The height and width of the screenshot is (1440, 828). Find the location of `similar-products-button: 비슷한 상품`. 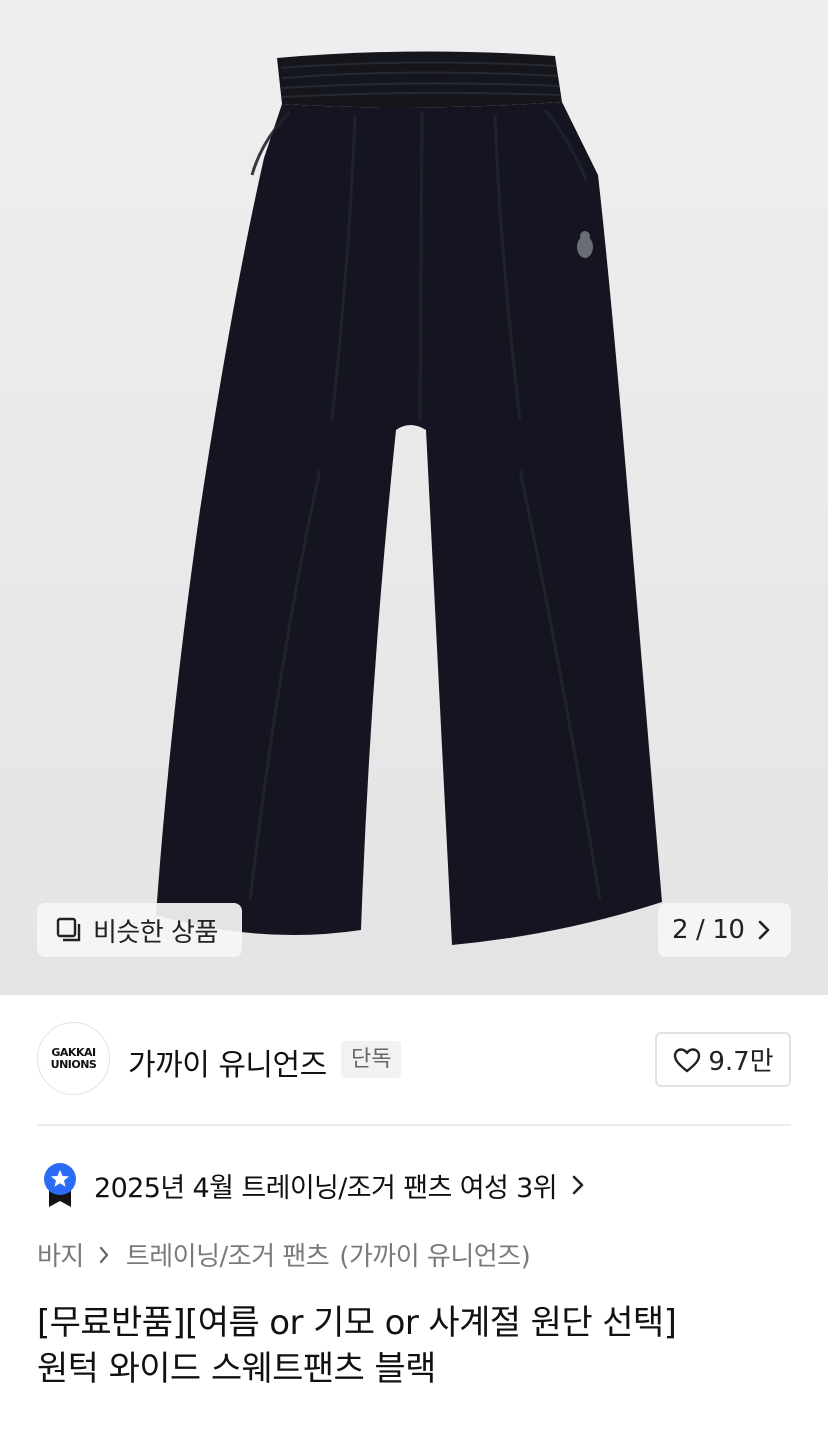

similar-products-button: 비슷한 상품 is located at coordinates (139, 930).